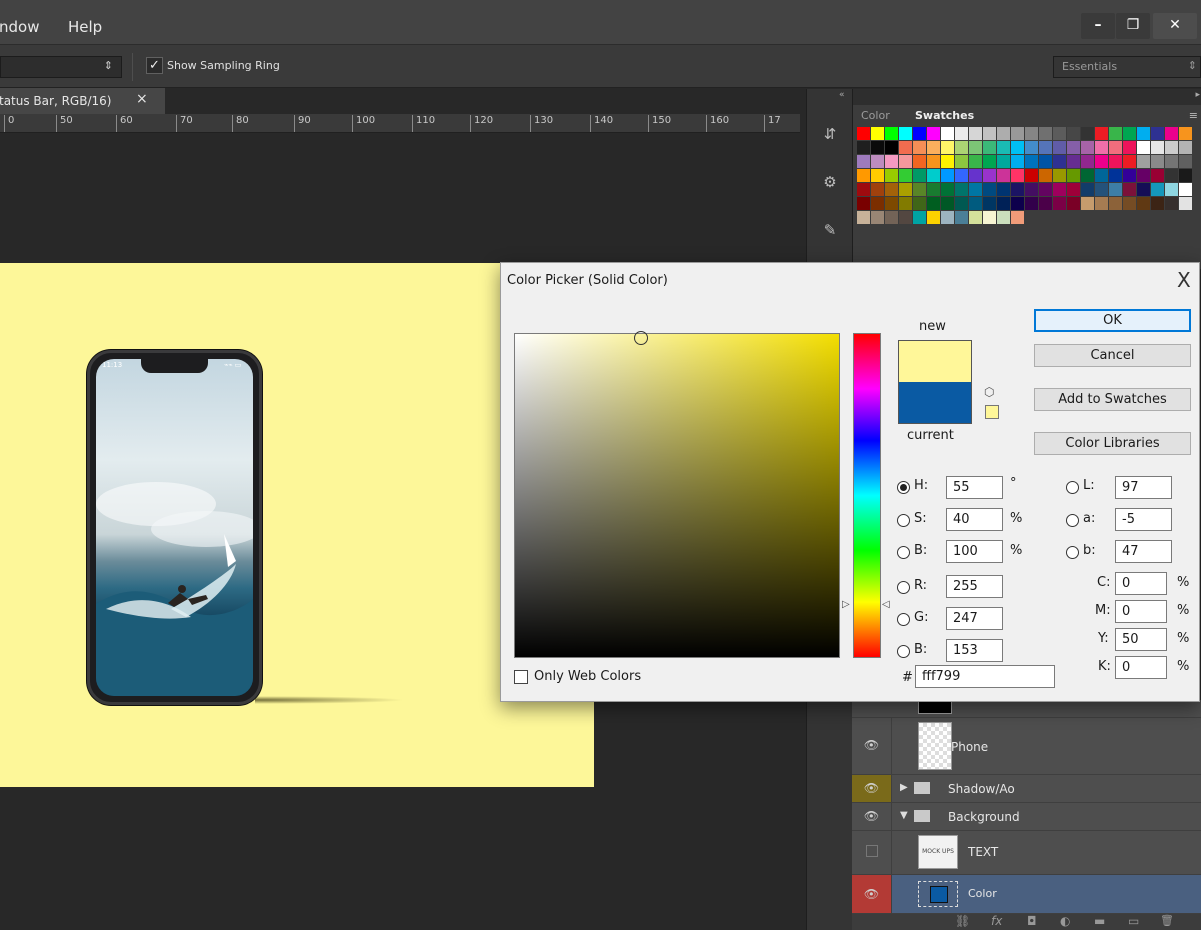 The width and height of the screenshot is (1201, 930). What do you see at coordinates (974, 519) in the screenshot?
I see `saturation-input: 40` at bounding box center [974, 519].